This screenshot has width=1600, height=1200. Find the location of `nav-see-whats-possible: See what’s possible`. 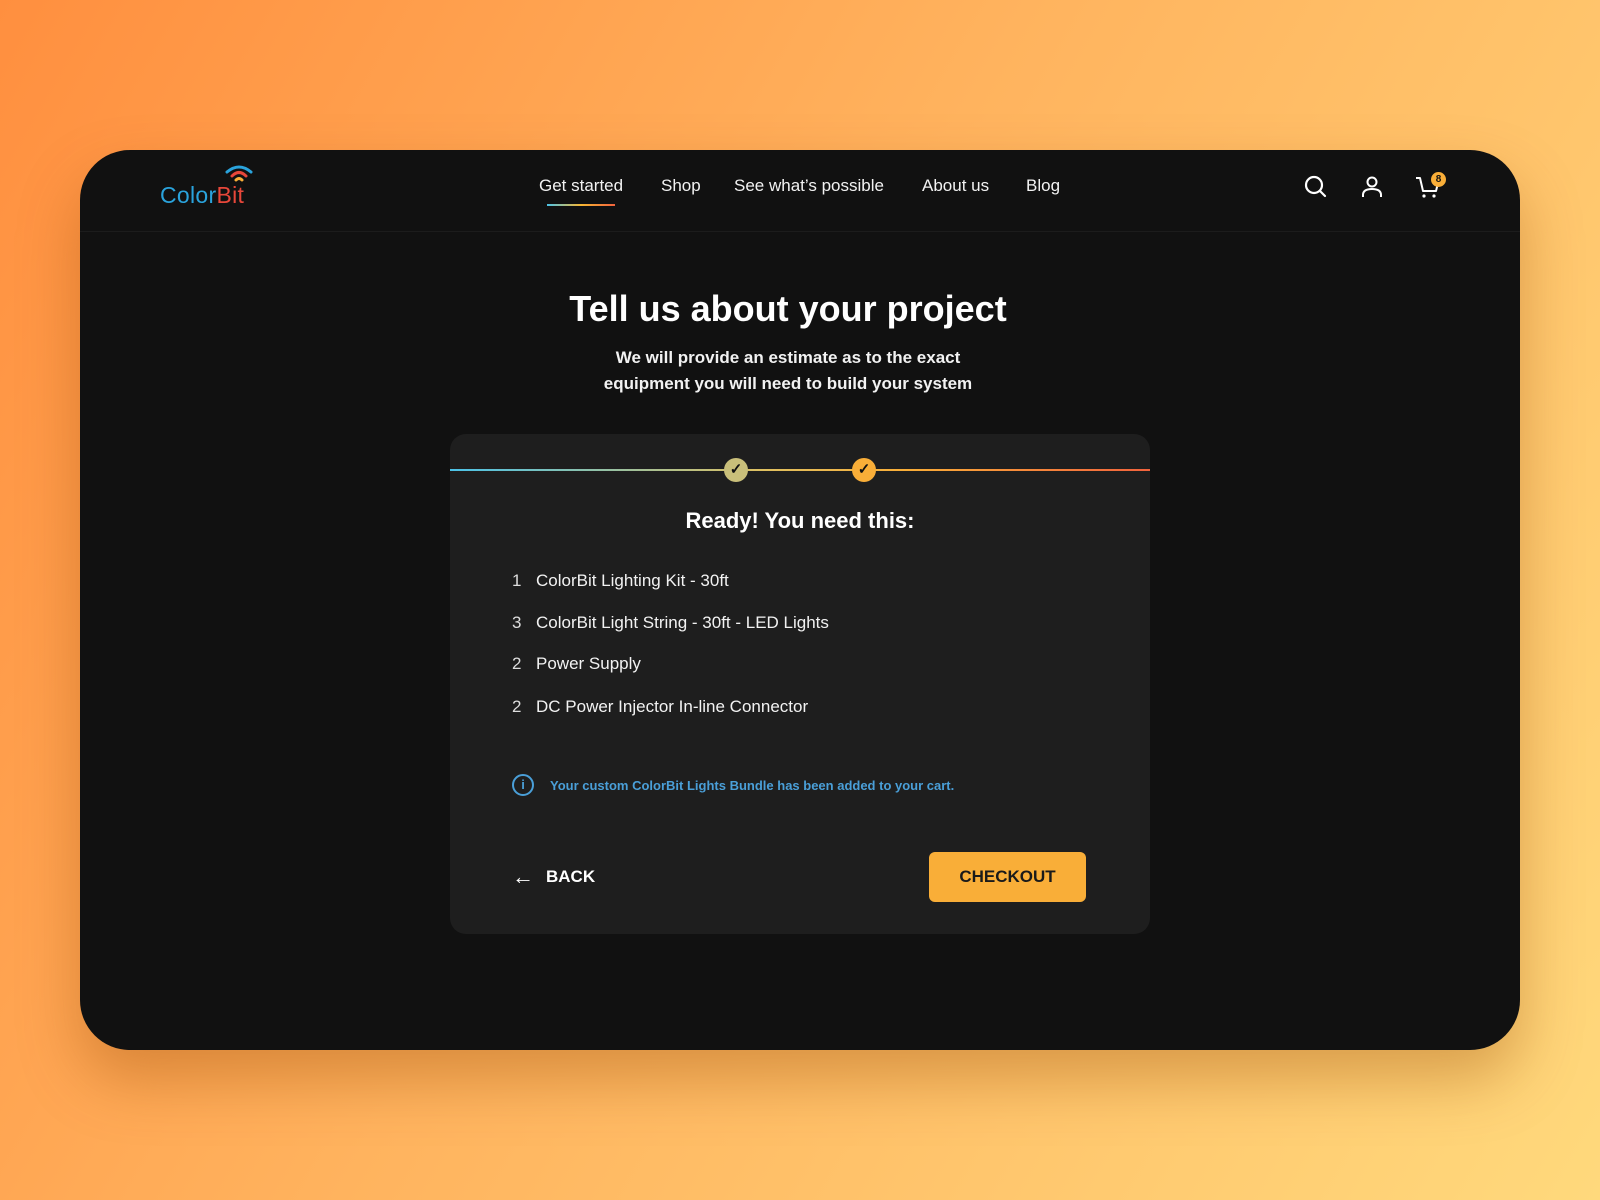

nav-see-whats-possible: See what’s possible is located at coordinates (809, 186).